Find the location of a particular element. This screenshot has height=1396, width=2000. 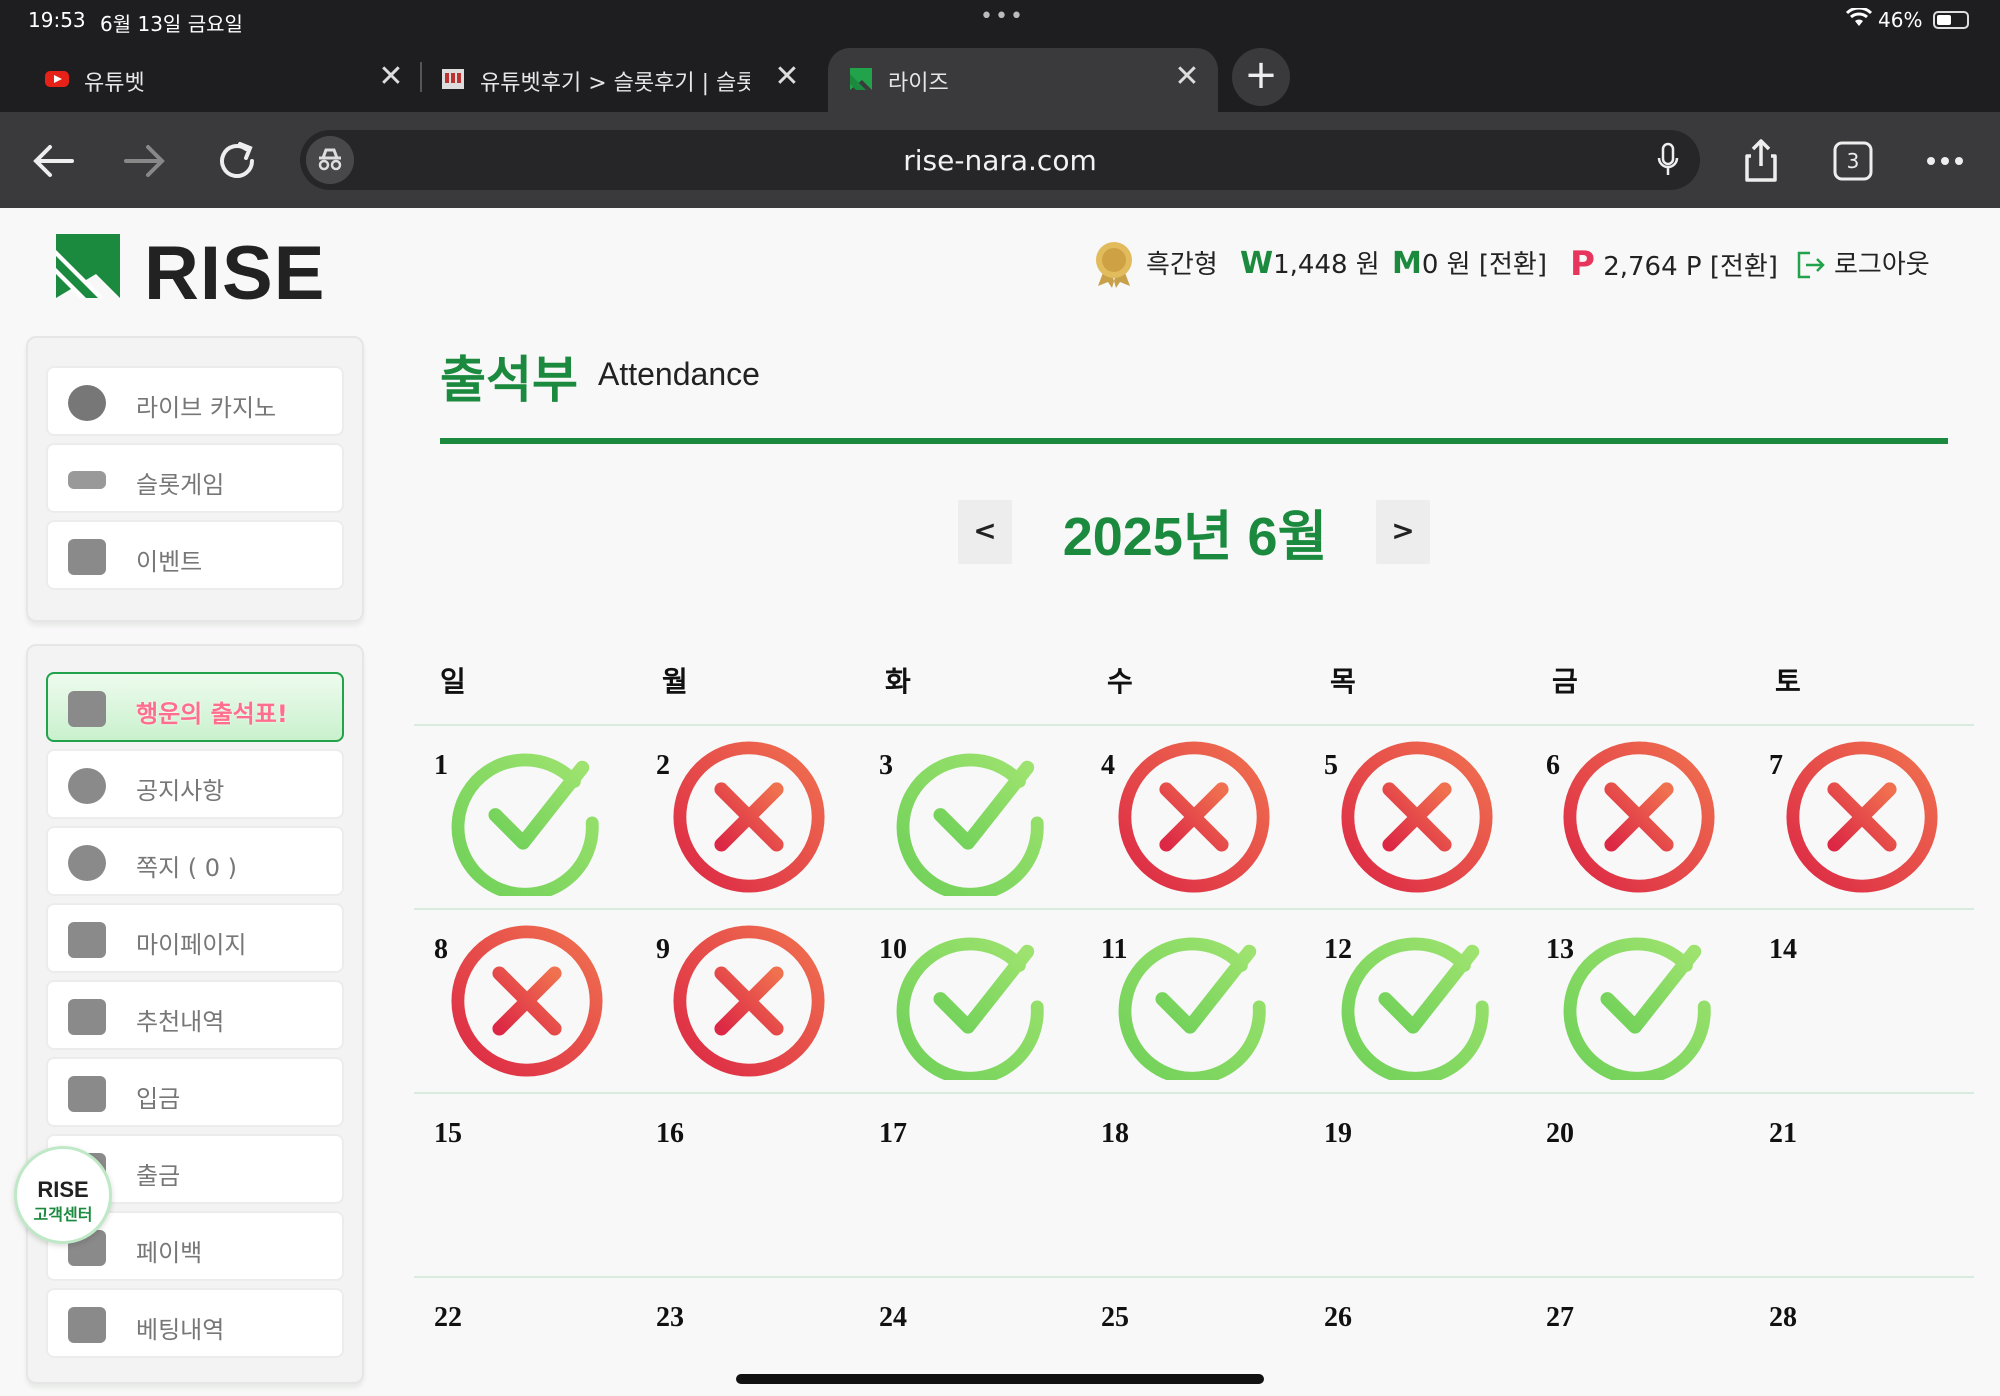

logout-link: 로그아웃 is located at coordinates (1882, 266).